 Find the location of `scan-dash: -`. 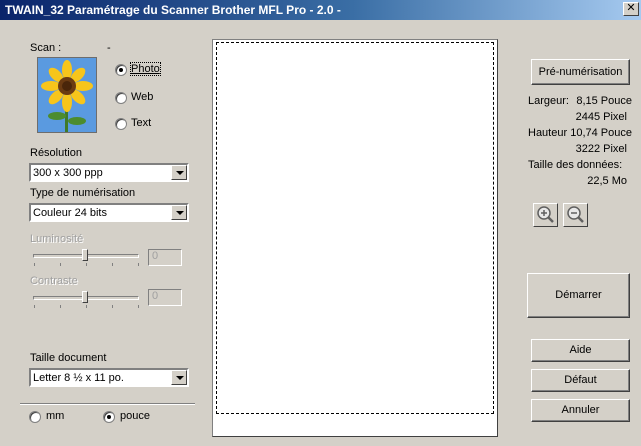

scan-dash: - is located at coordinates (109, 48).